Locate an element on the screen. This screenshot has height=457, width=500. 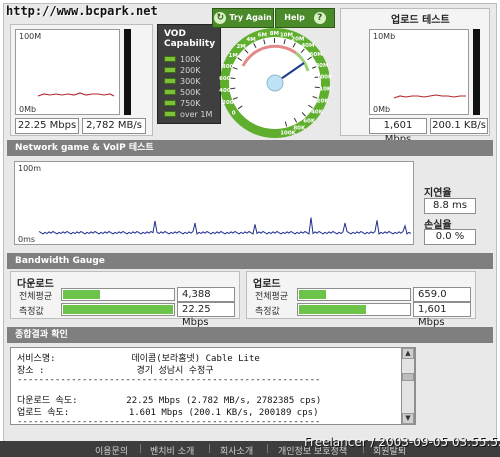
help-label: Help is located at coordinates (294, 17).